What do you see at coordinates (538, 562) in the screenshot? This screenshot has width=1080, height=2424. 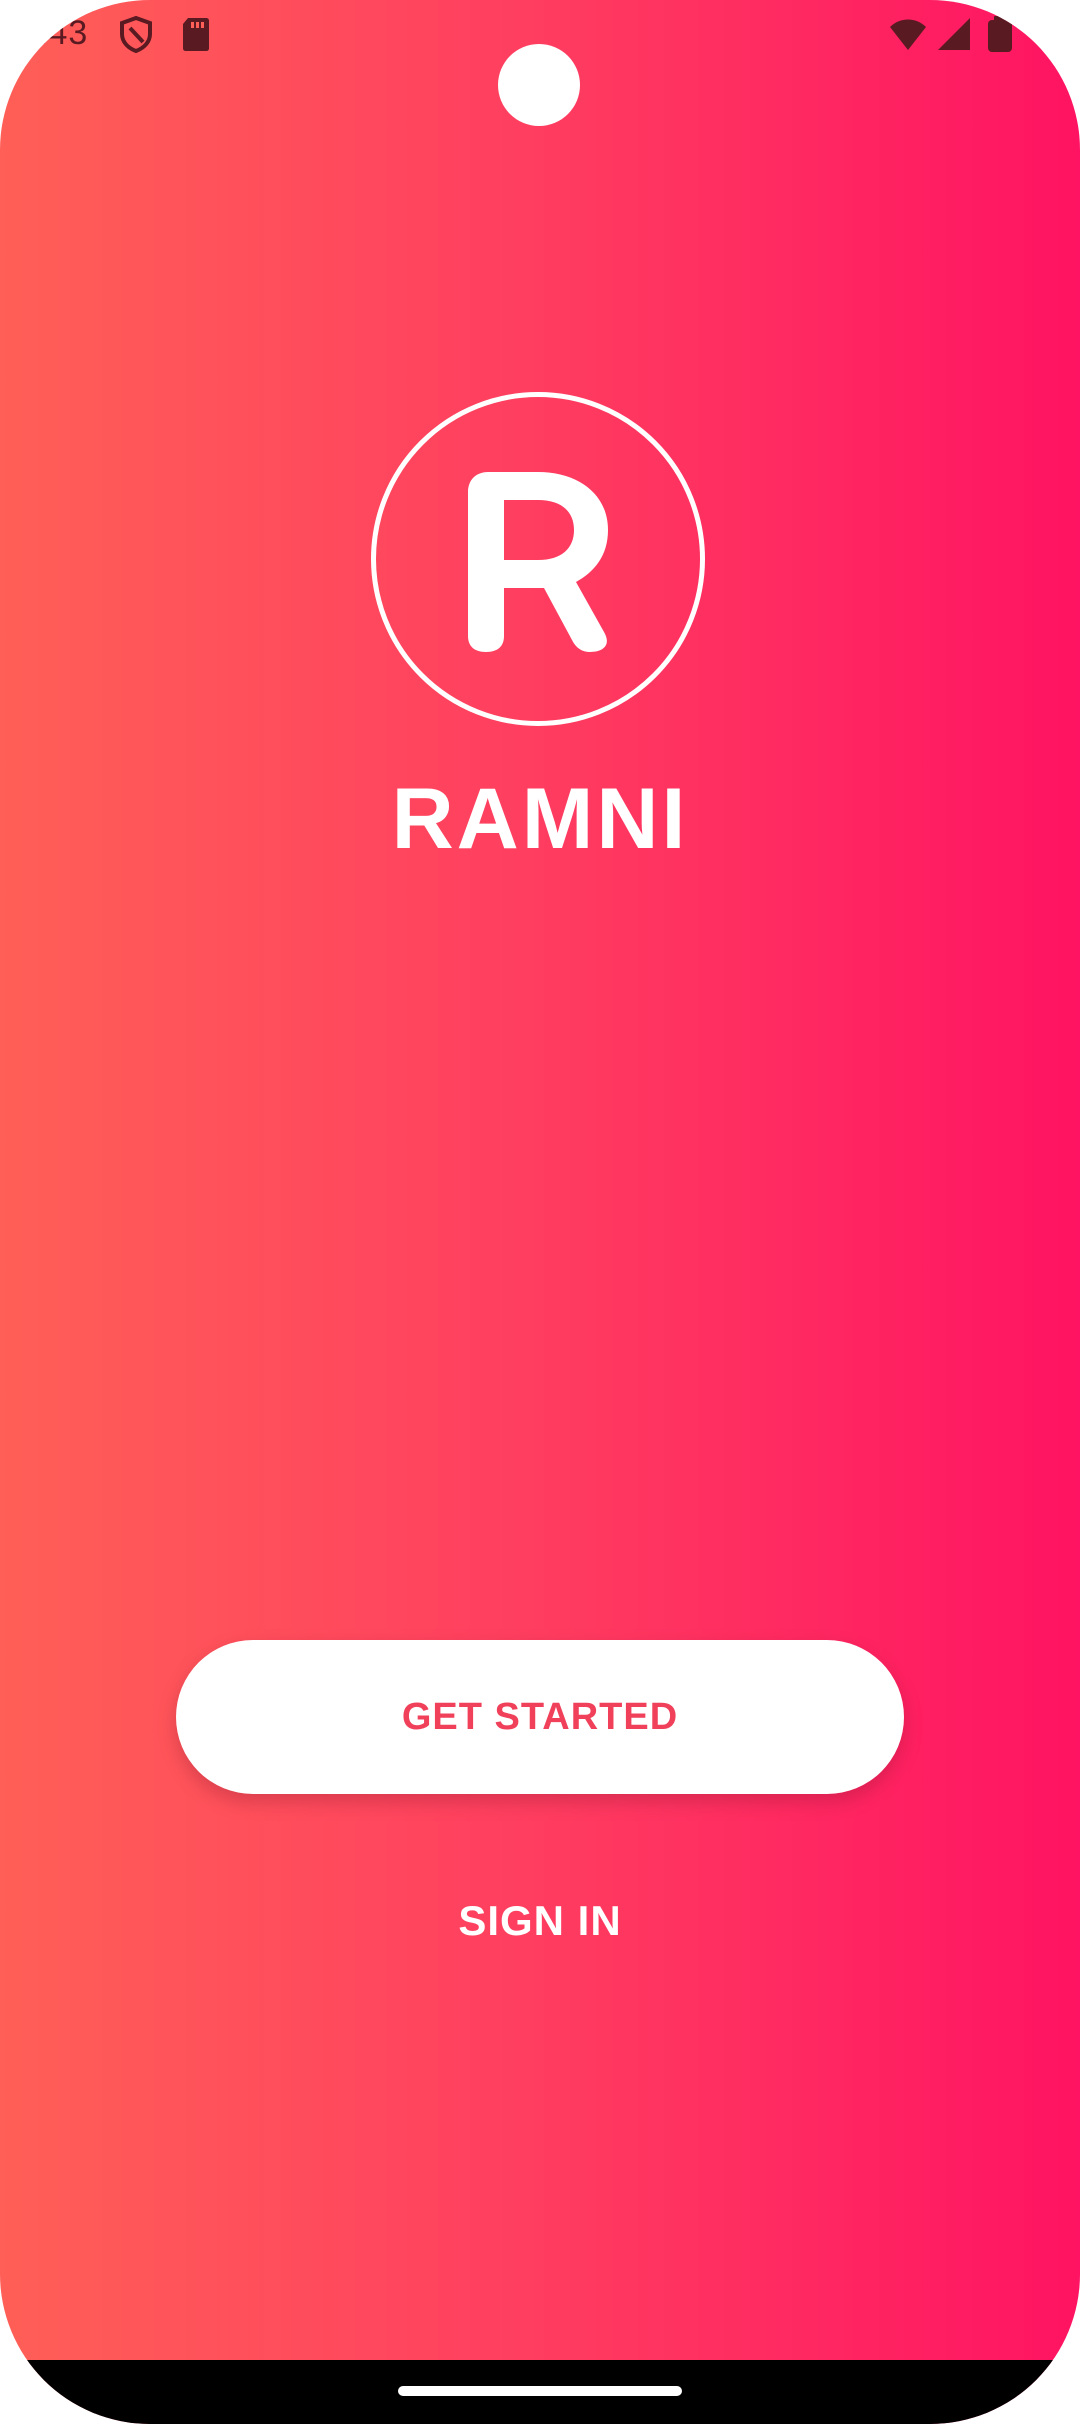 I see `logo-r-icon` at bounding box center [538, 562].